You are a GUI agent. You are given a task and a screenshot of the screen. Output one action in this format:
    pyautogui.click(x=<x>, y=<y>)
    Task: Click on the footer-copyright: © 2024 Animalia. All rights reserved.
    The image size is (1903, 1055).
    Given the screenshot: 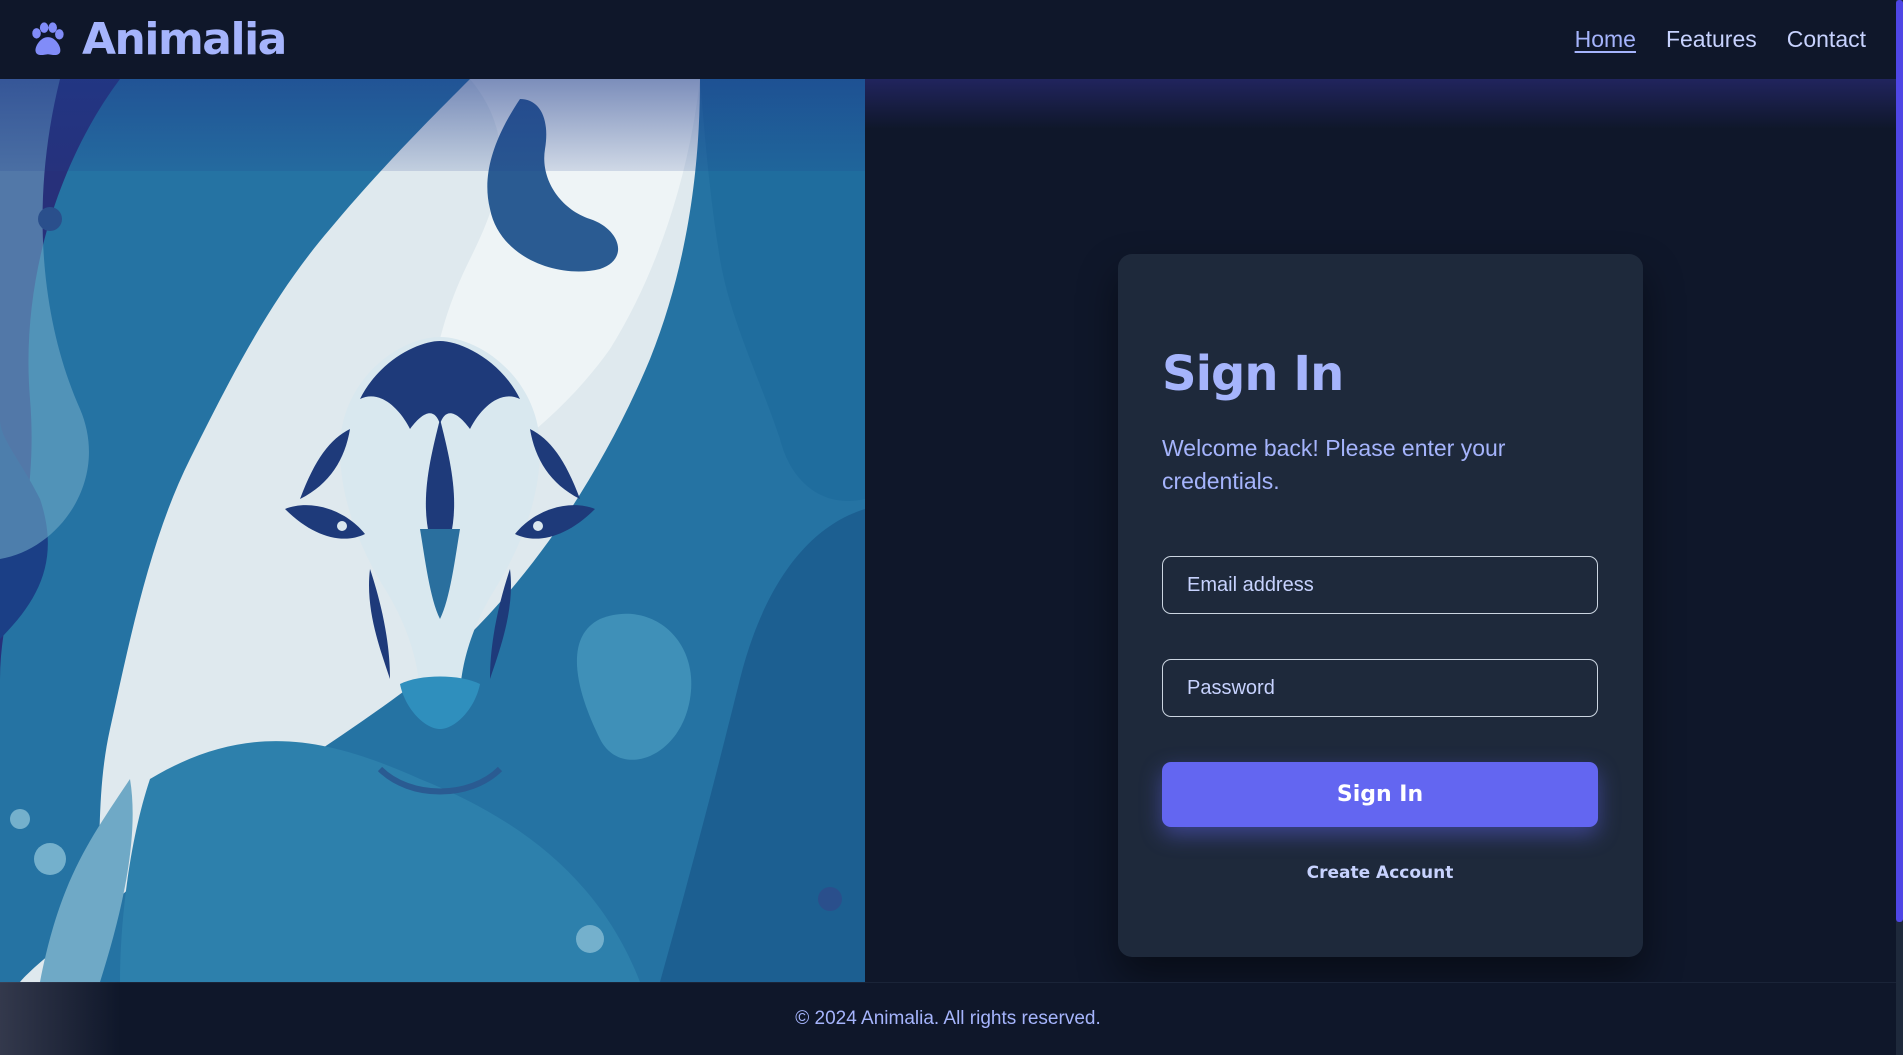 What is the action you would take?
    pyautogui.click(x=948, y=1018)
    